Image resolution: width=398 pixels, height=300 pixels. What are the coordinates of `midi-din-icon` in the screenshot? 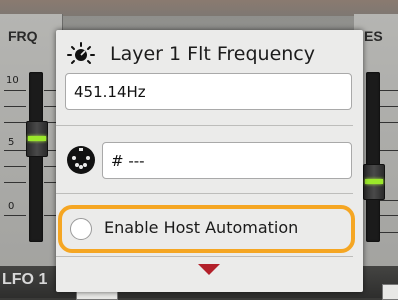 It's located at (81, 160).